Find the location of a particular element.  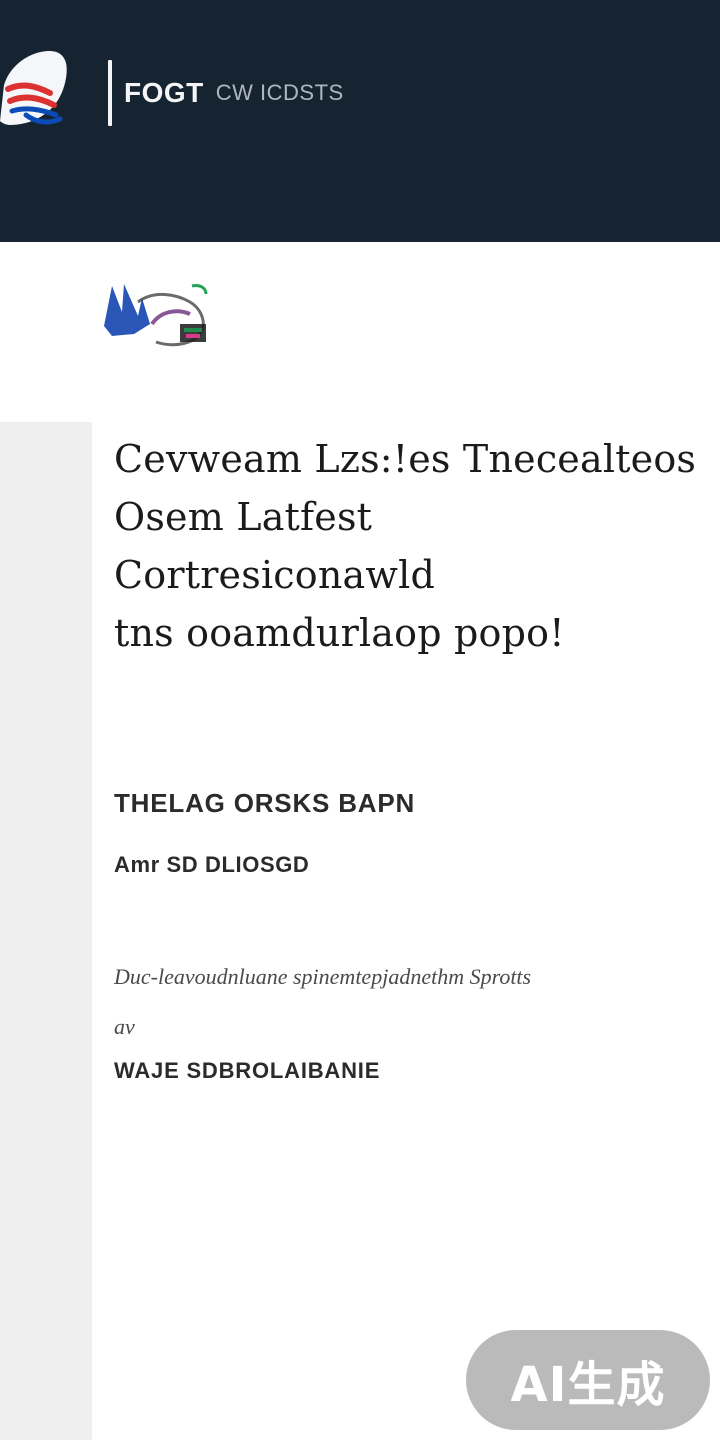

decorative-illustration is located at coordinates (156, 311).